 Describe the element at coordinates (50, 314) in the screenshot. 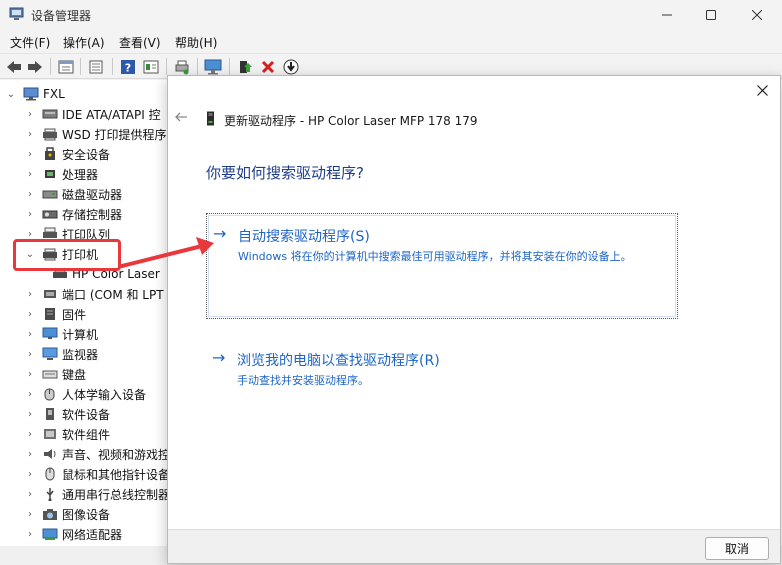

I see `firmware-icon` at that location.